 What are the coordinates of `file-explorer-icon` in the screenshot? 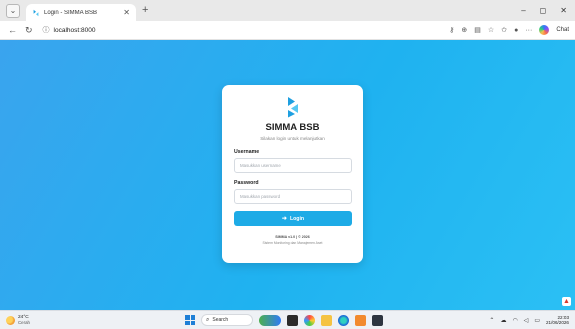 It's located at (326, 320).